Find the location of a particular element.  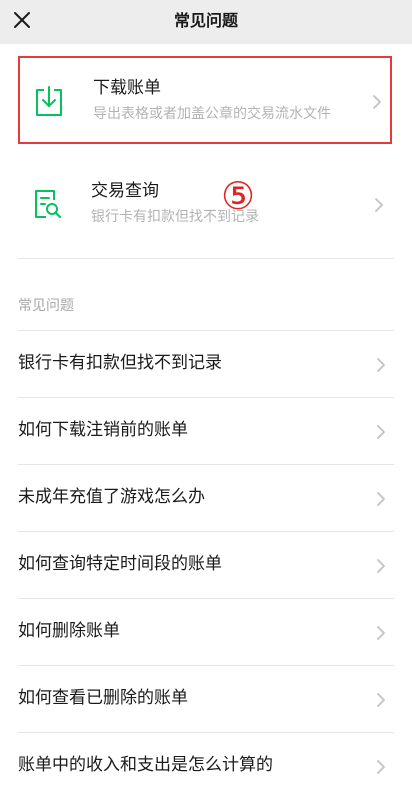

faq-item: 如何删除账单 is located at coordinates (206, 632).